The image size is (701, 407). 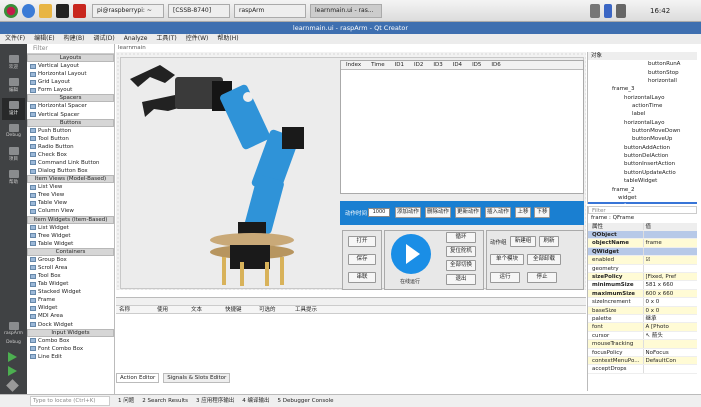 What do you see at coordinates (70, 276) in the screenshot?
I see `widget-item: Tool Box` at bounding box center [70, 276].